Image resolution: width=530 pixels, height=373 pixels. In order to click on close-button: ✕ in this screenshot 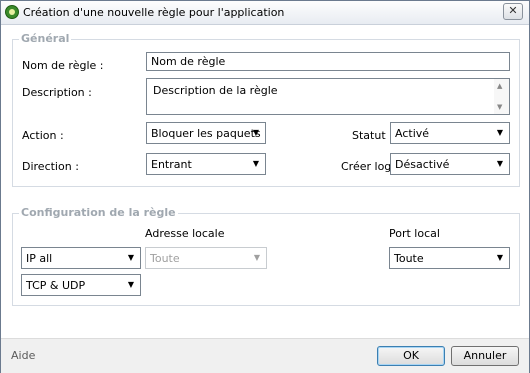, I will do `click(513, 11)`.